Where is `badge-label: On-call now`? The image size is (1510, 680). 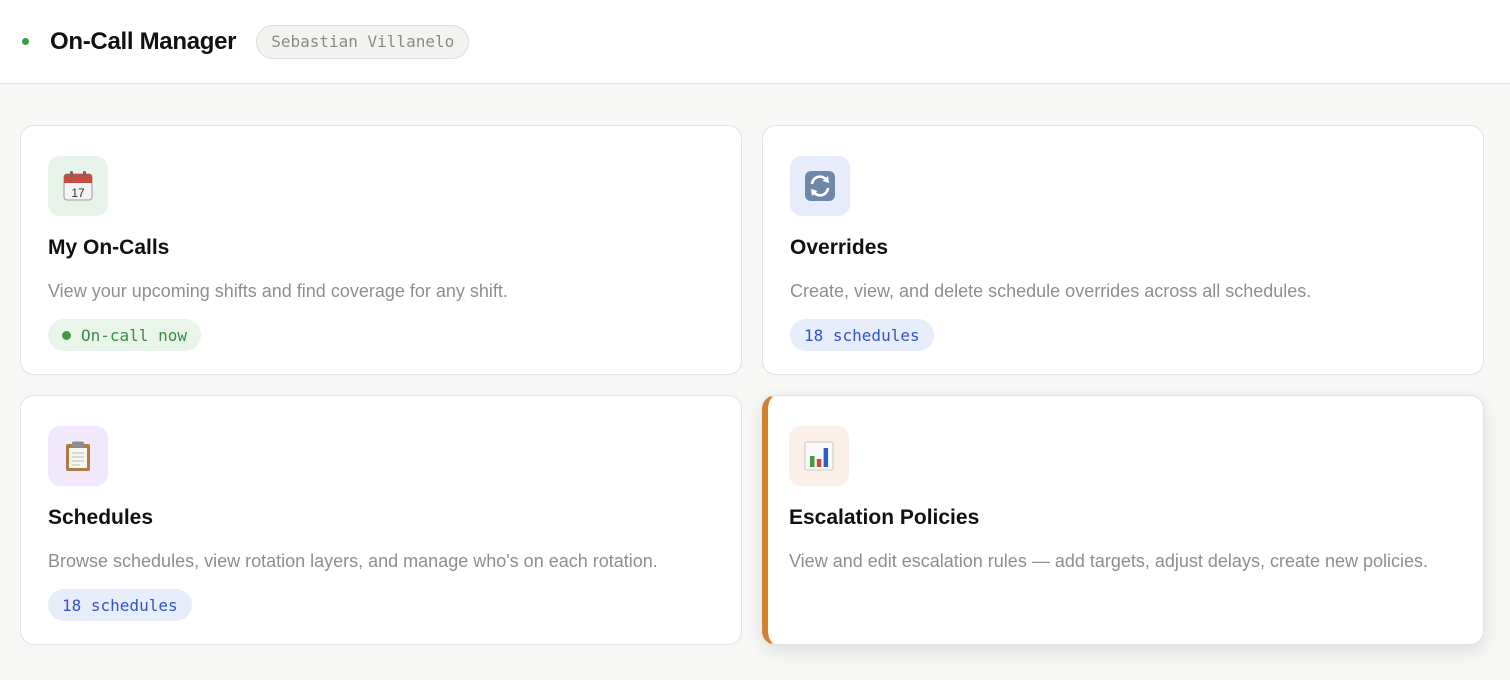
badge-label: On-call now is located at coordinates (134, 335).